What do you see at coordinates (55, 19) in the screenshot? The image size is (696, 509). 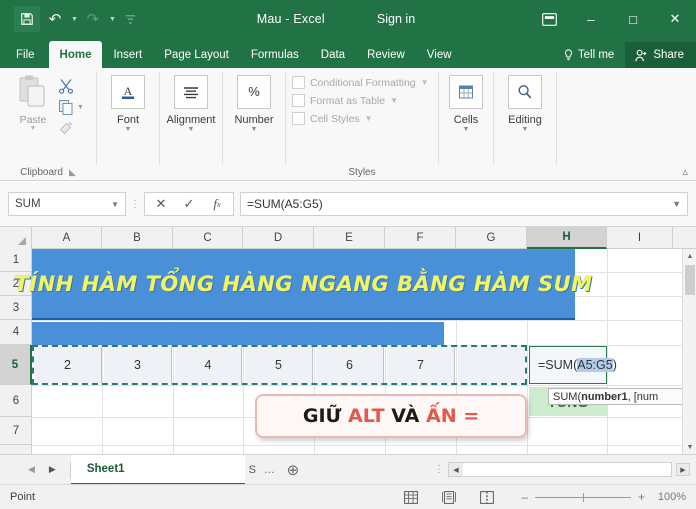 I see `undo-icon: ↶` at bounding box center [55, 19].